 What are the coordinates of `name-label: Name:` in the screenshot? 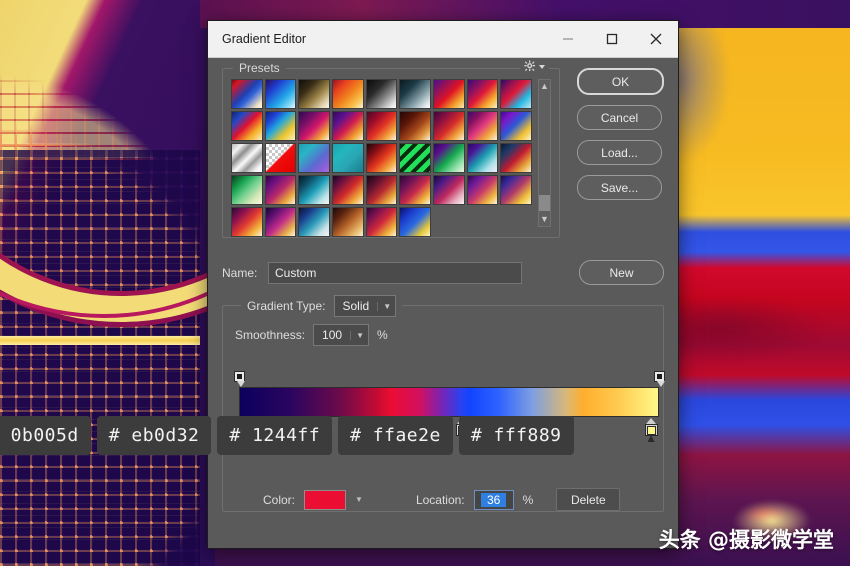 It's located at (240, 272).